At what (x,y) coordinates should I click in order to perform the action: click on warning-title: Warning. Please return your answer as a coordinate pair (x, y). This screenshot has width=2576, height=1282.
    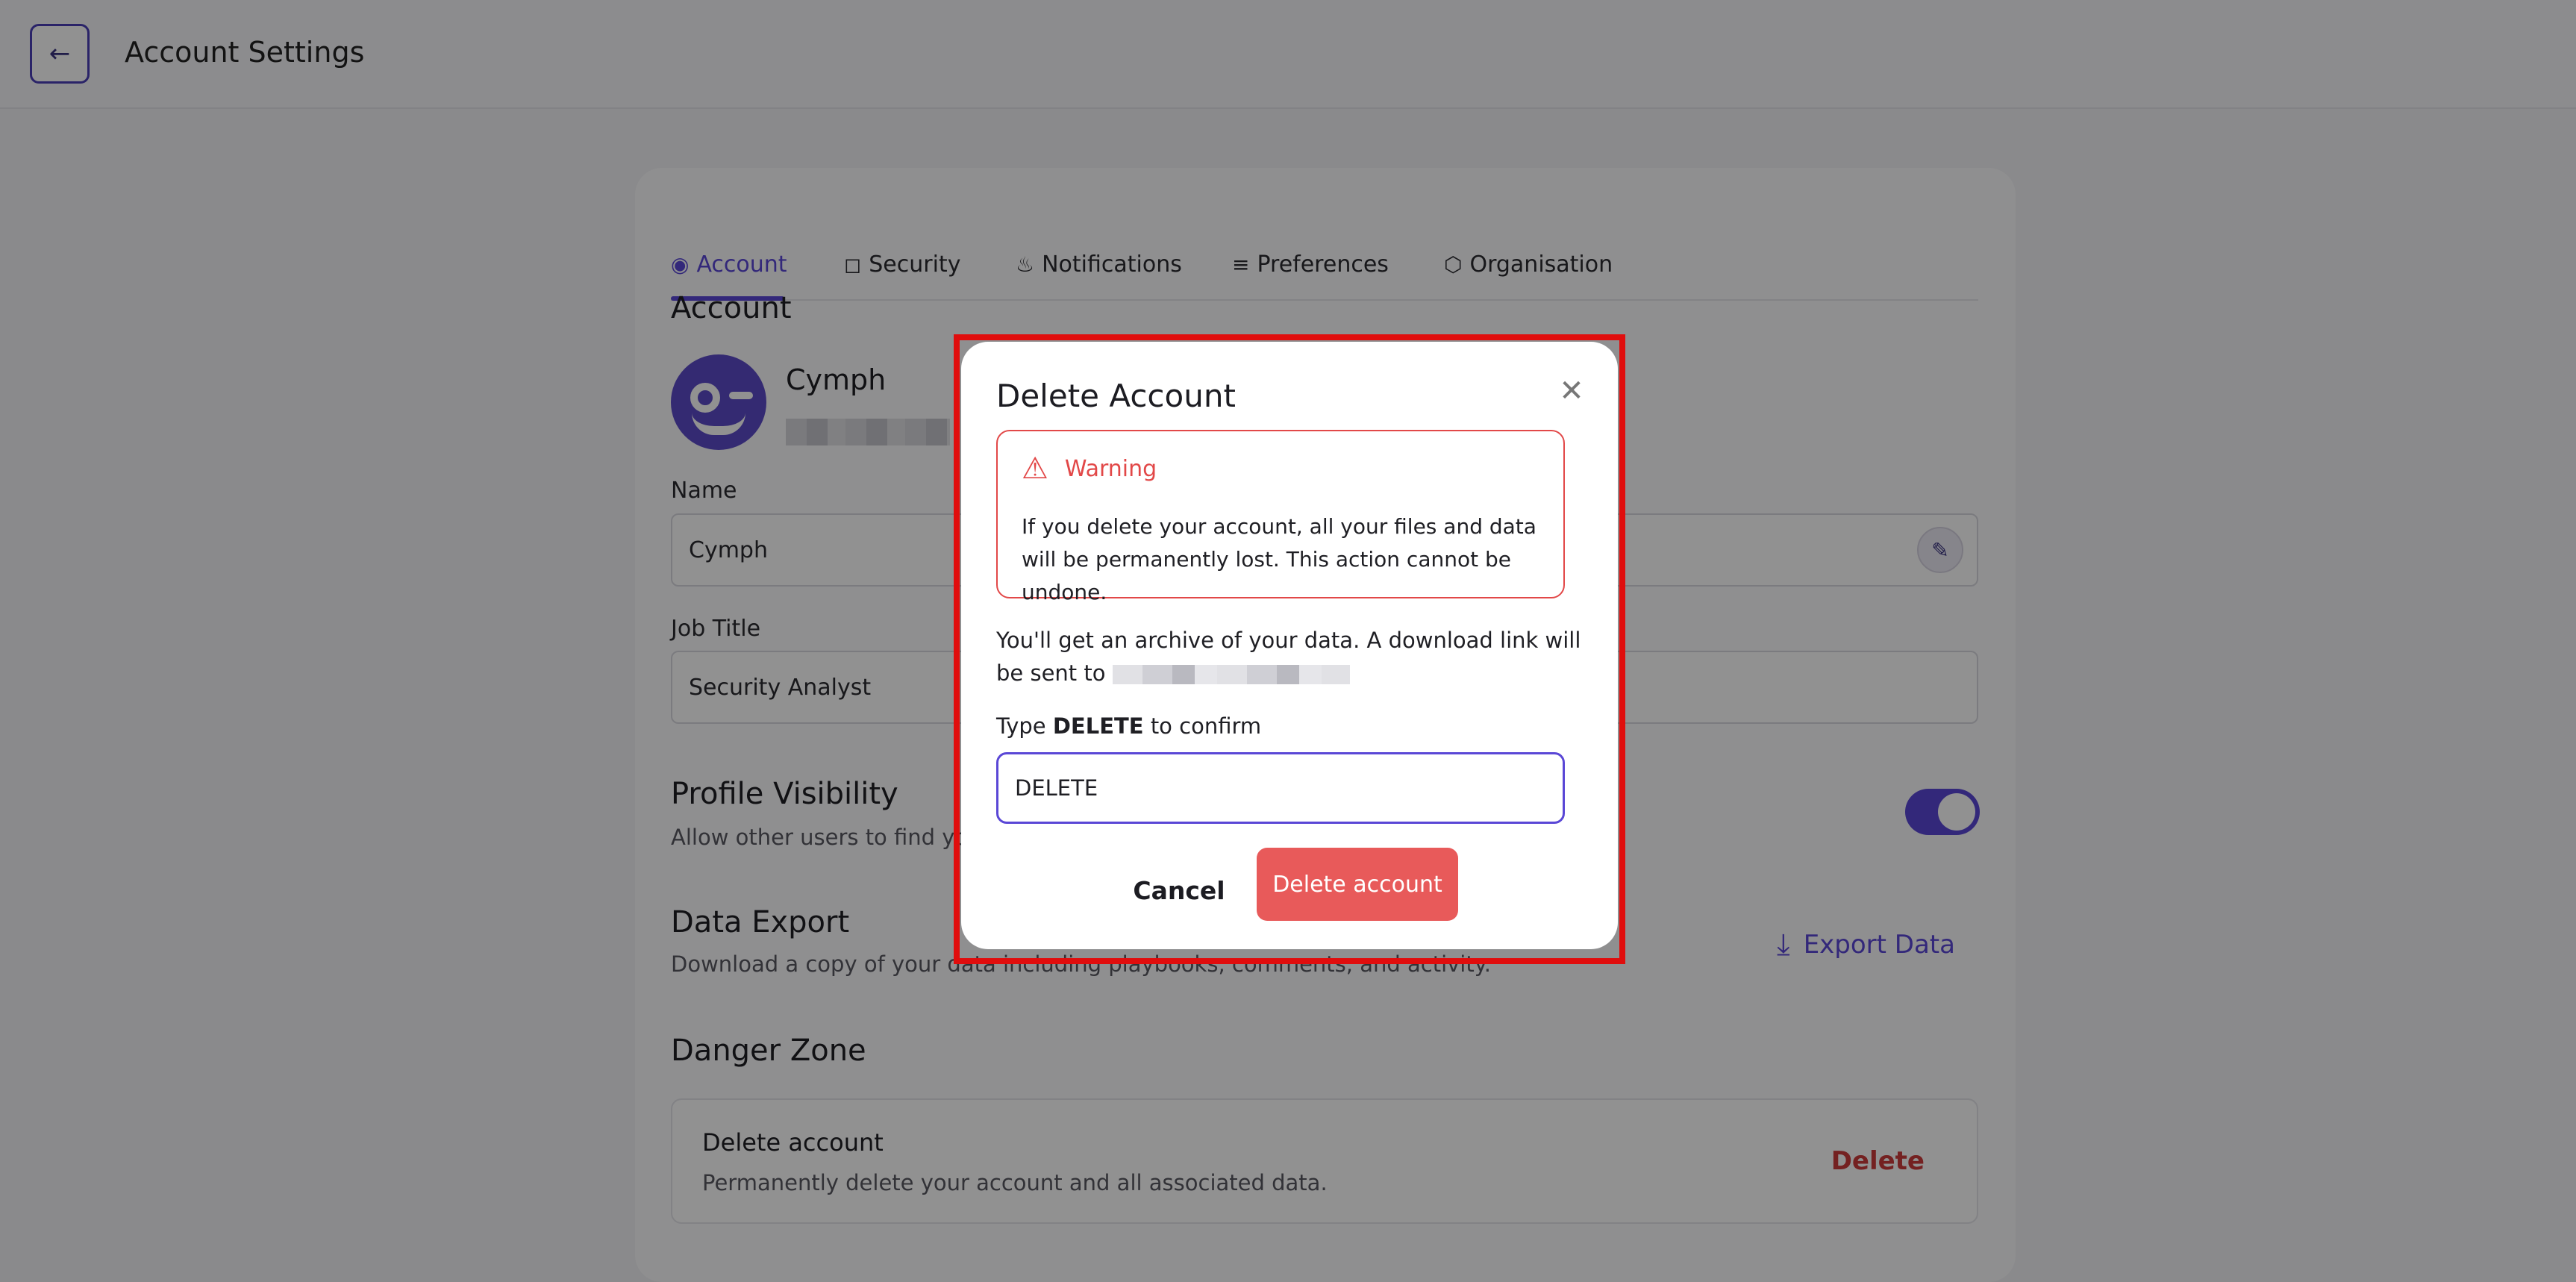
    Looking at the image, I should click on (1110, 468).